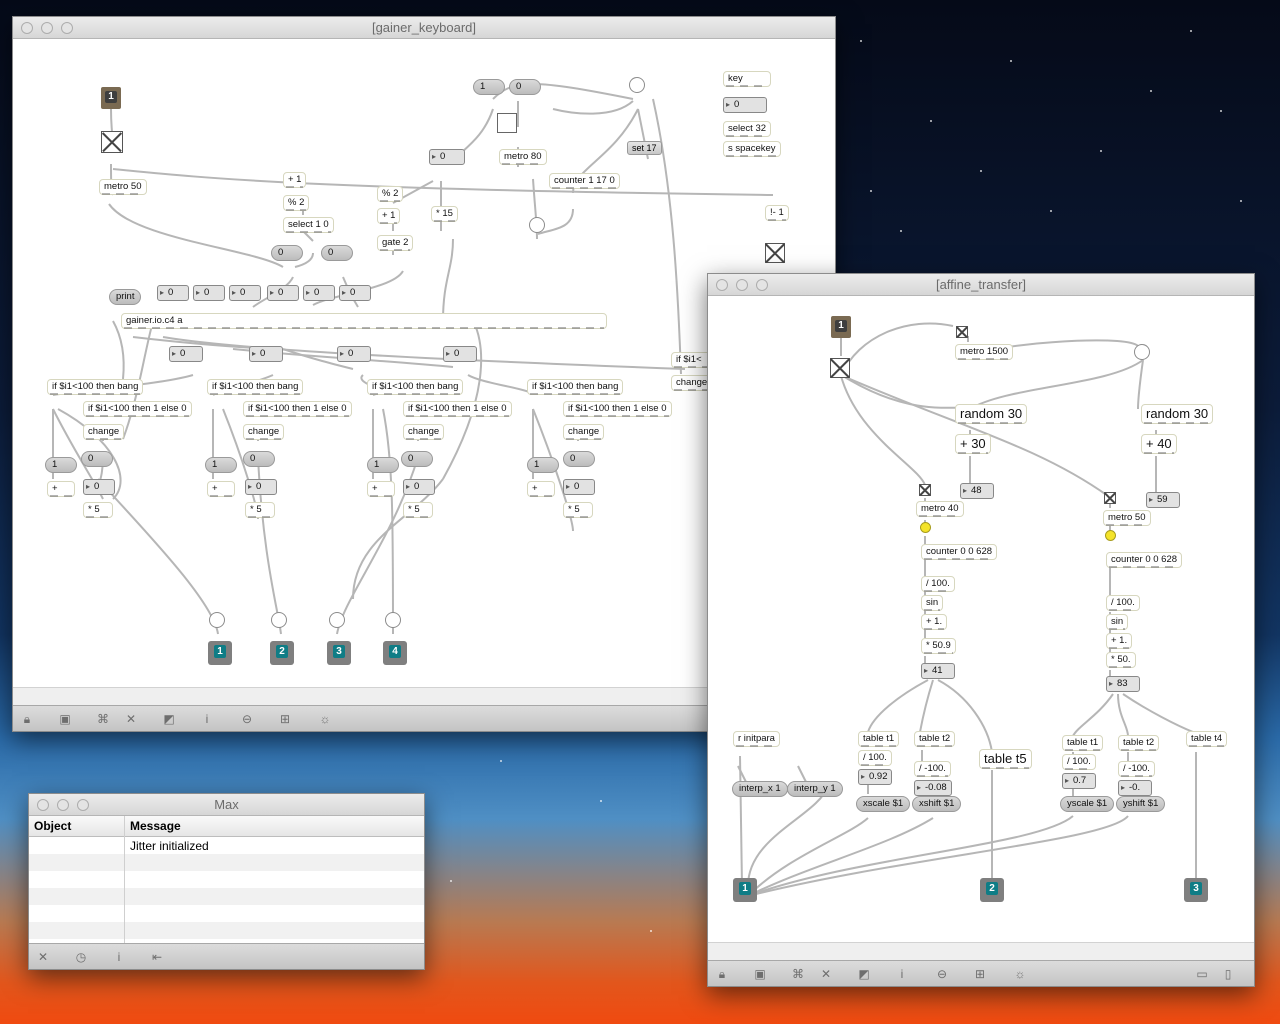  Describe the element at coordinates (266, 354) in the screenshot. I see `number-box-analog-2: 0` at that location.